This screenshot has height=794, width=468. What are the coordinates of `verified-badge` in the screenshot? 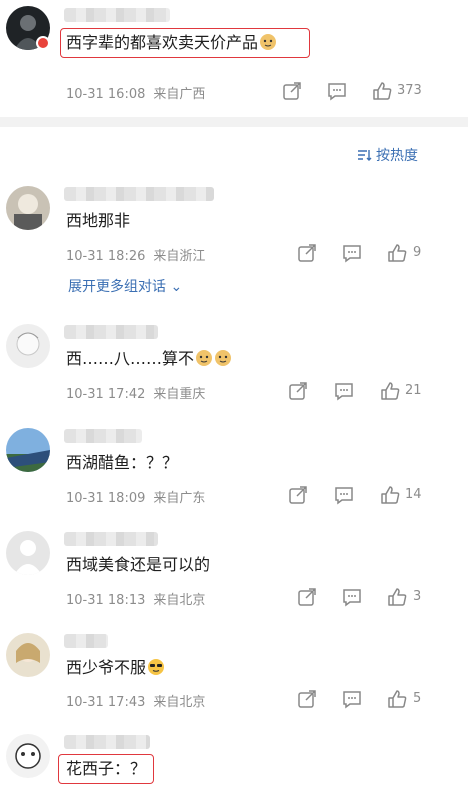 It's located at (43, 43).